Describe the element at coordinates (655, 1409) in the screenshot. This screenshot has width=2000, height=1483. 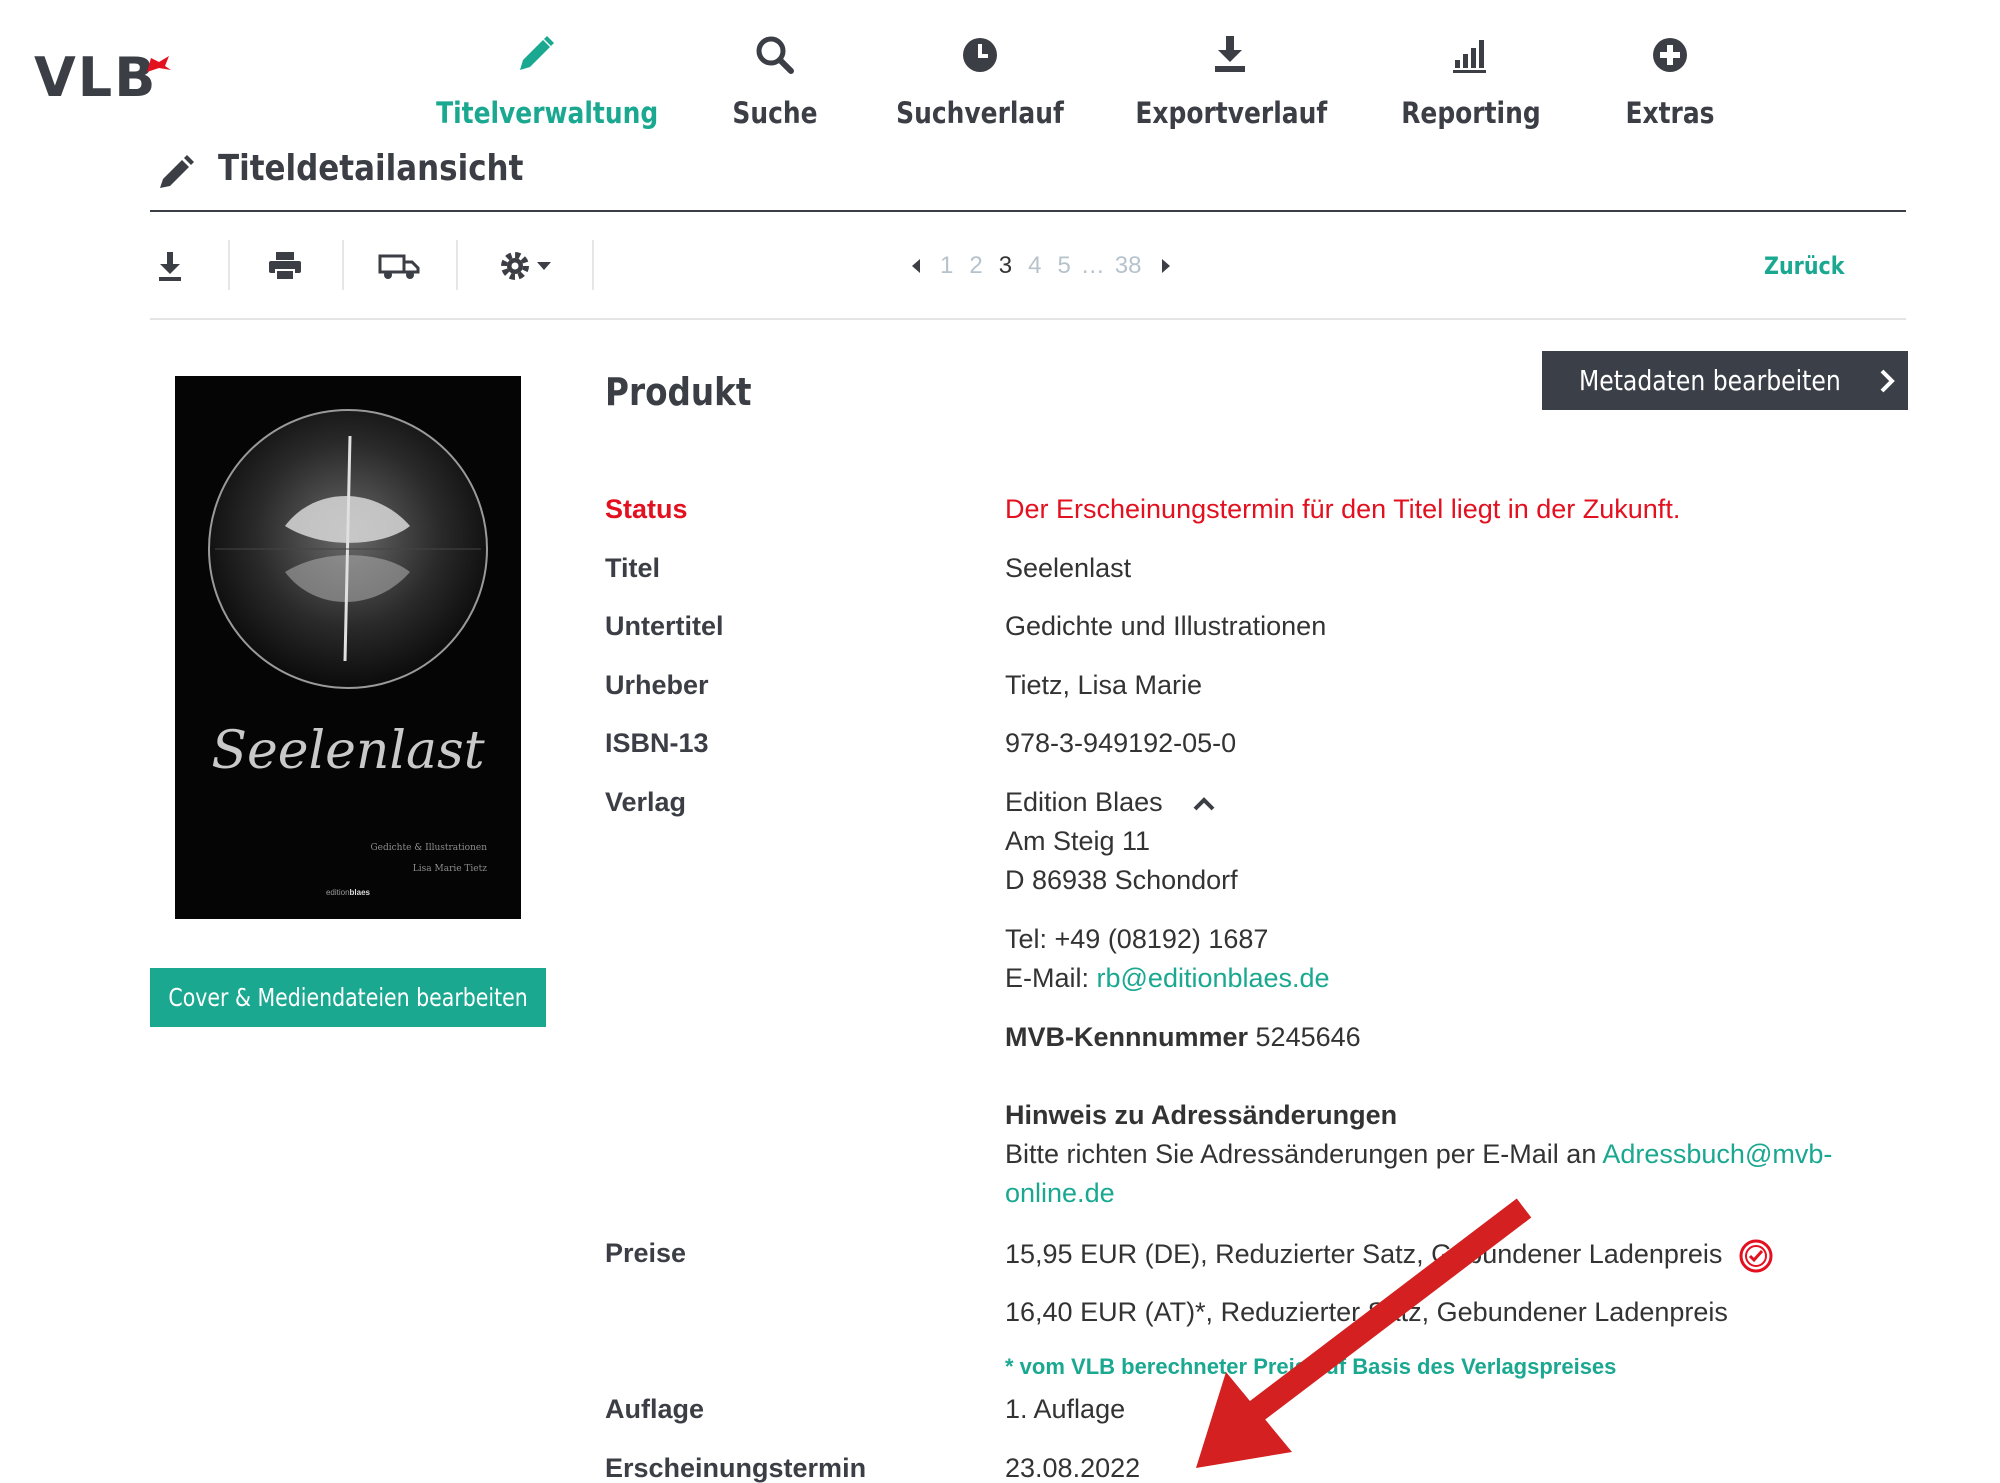
I see `edition-label: Auflage` at that location.